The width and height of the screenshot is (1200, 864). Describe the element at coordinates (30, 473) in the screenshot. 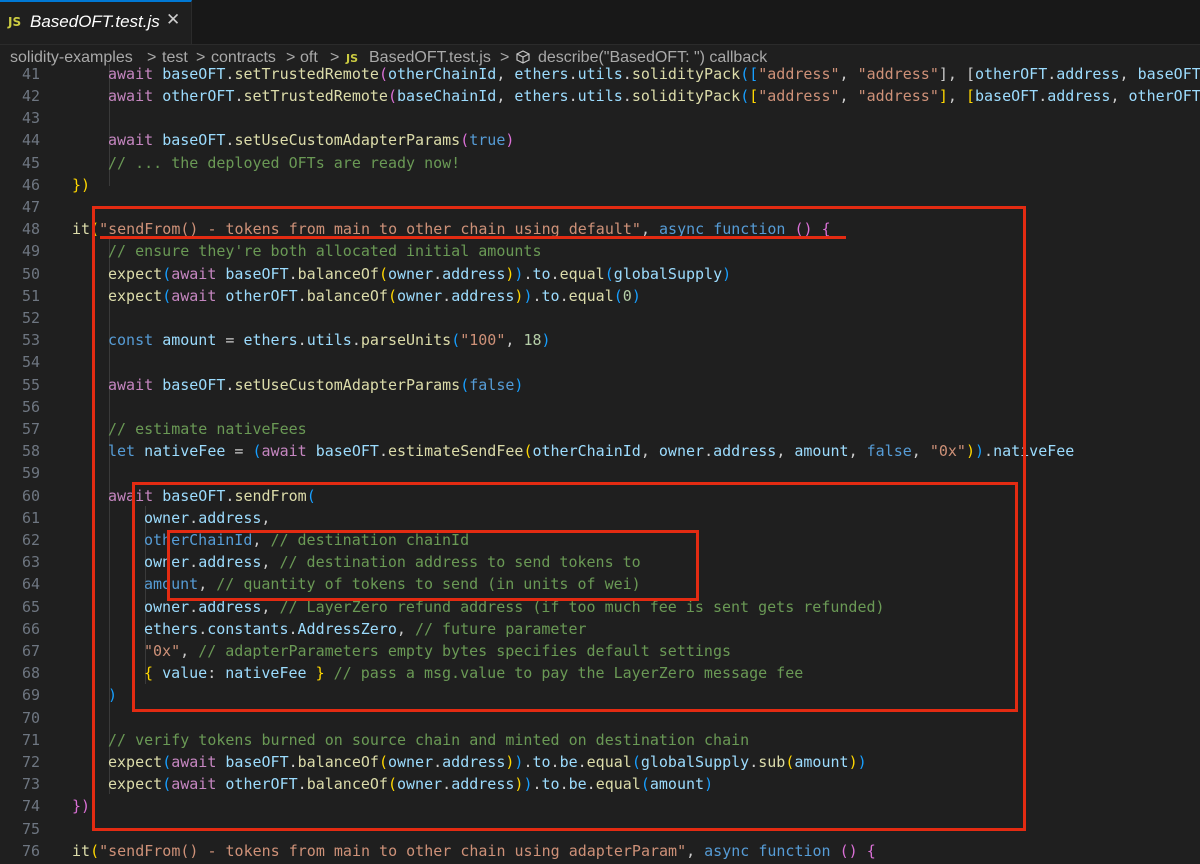

I see `line-number: 59` at that location.